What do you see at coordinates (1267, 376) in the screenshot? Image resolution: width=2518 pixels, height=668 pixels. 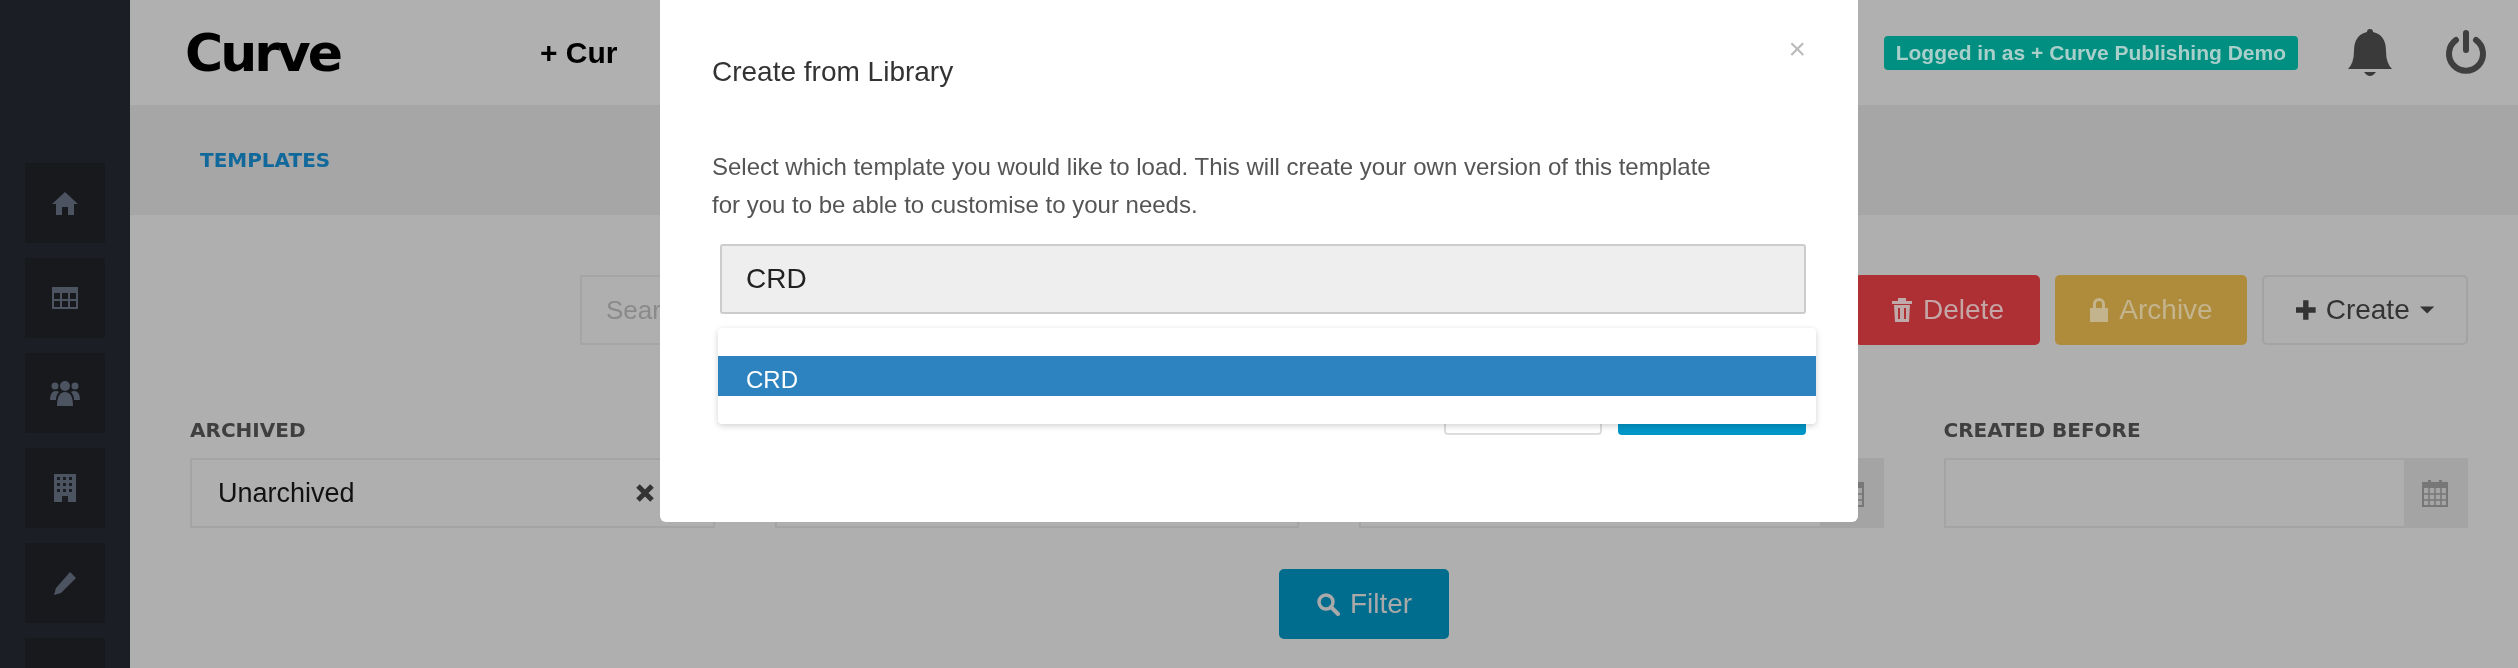 I see `dropdown-option: CRD` at bounding box center [1267, 376].